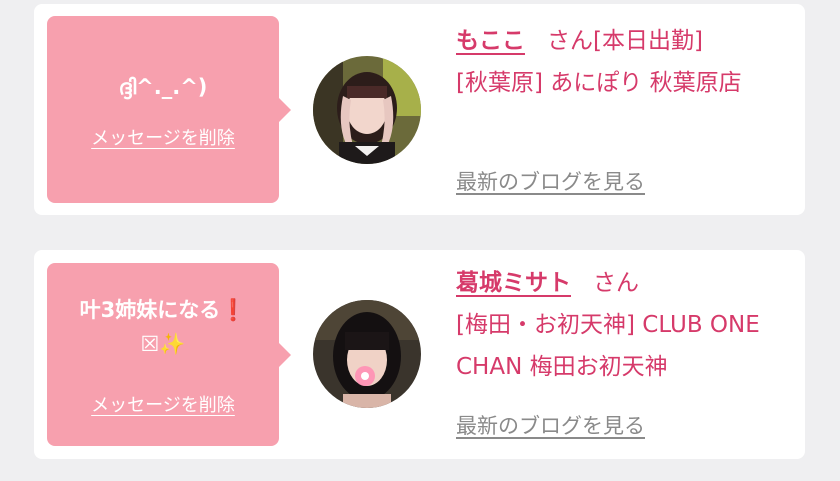 The width and height of the screenshot is (840, 481). I want to click on message-text: 叶3姉妹になる❗ ☒✨, so click(163, 327).